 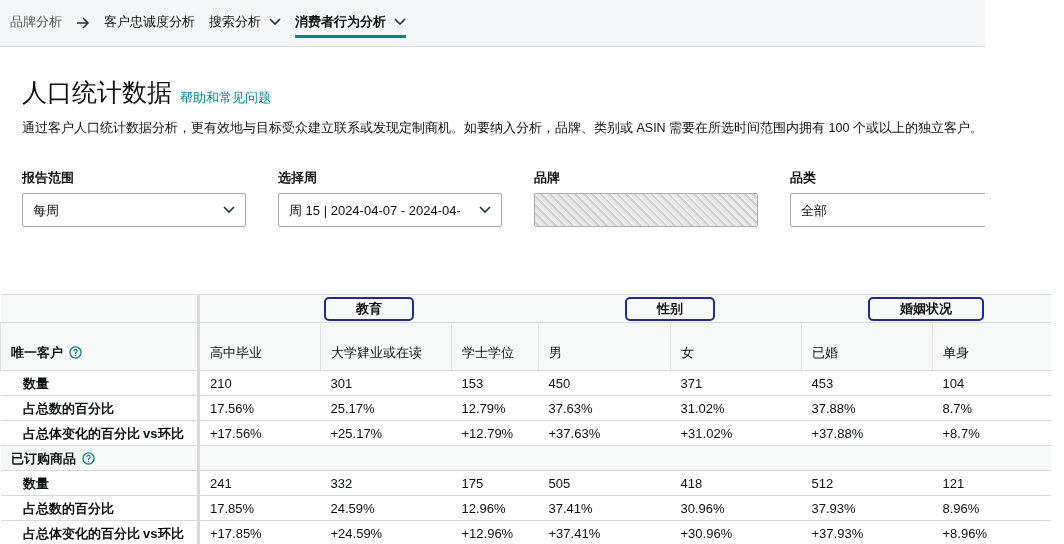 What do you see at coordinates (964, 533) in the screenshot?
I see `table-cell: +8.96%` at bounding box center [964, 533].